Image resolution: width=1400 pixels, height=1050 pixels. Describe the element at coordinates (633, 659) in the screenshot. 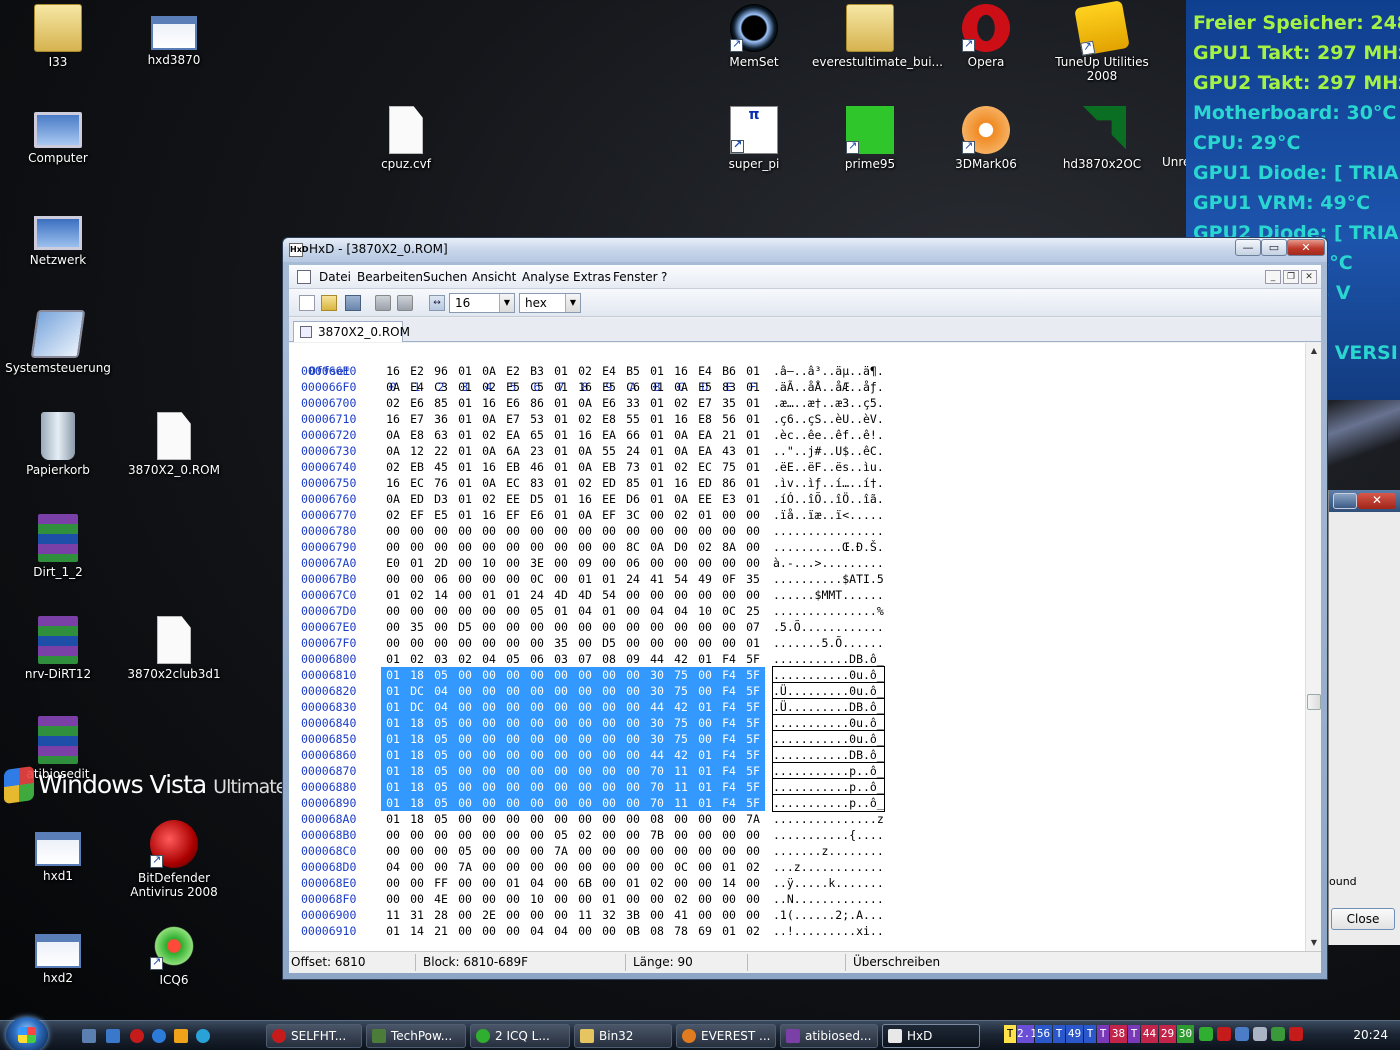

I see `hex-byte: 09` at that location.